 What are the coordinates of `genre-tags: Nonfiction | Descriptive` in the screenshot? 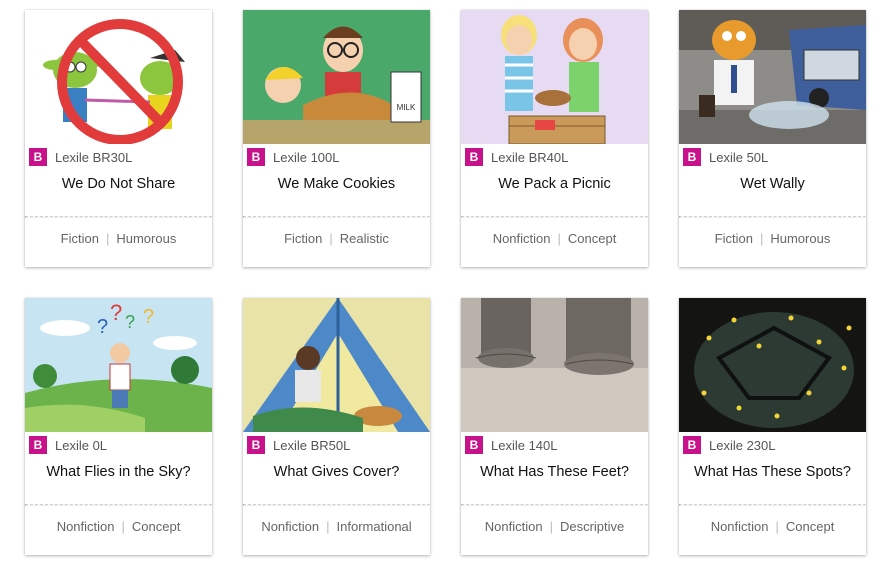 It's located at (554, 526).